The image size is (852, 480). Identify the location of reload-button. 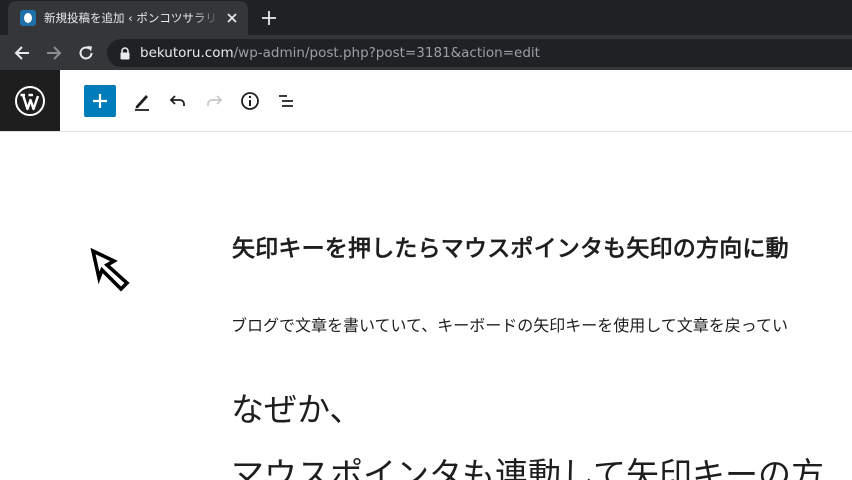
(86, 53).